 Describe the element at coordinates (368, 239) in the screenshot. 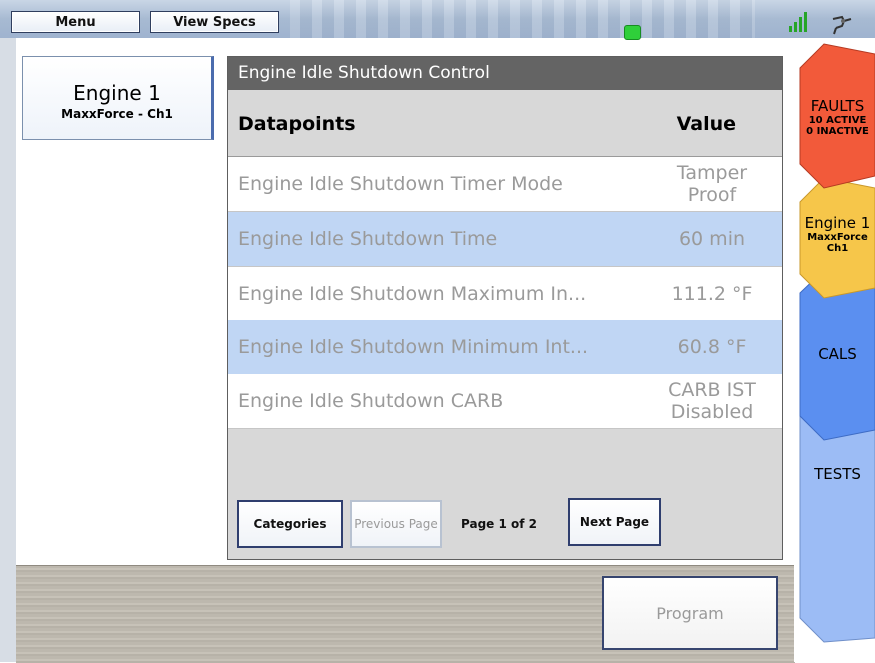

I see `datapoint-name: Engine Idle Shutdown Time` at that location.